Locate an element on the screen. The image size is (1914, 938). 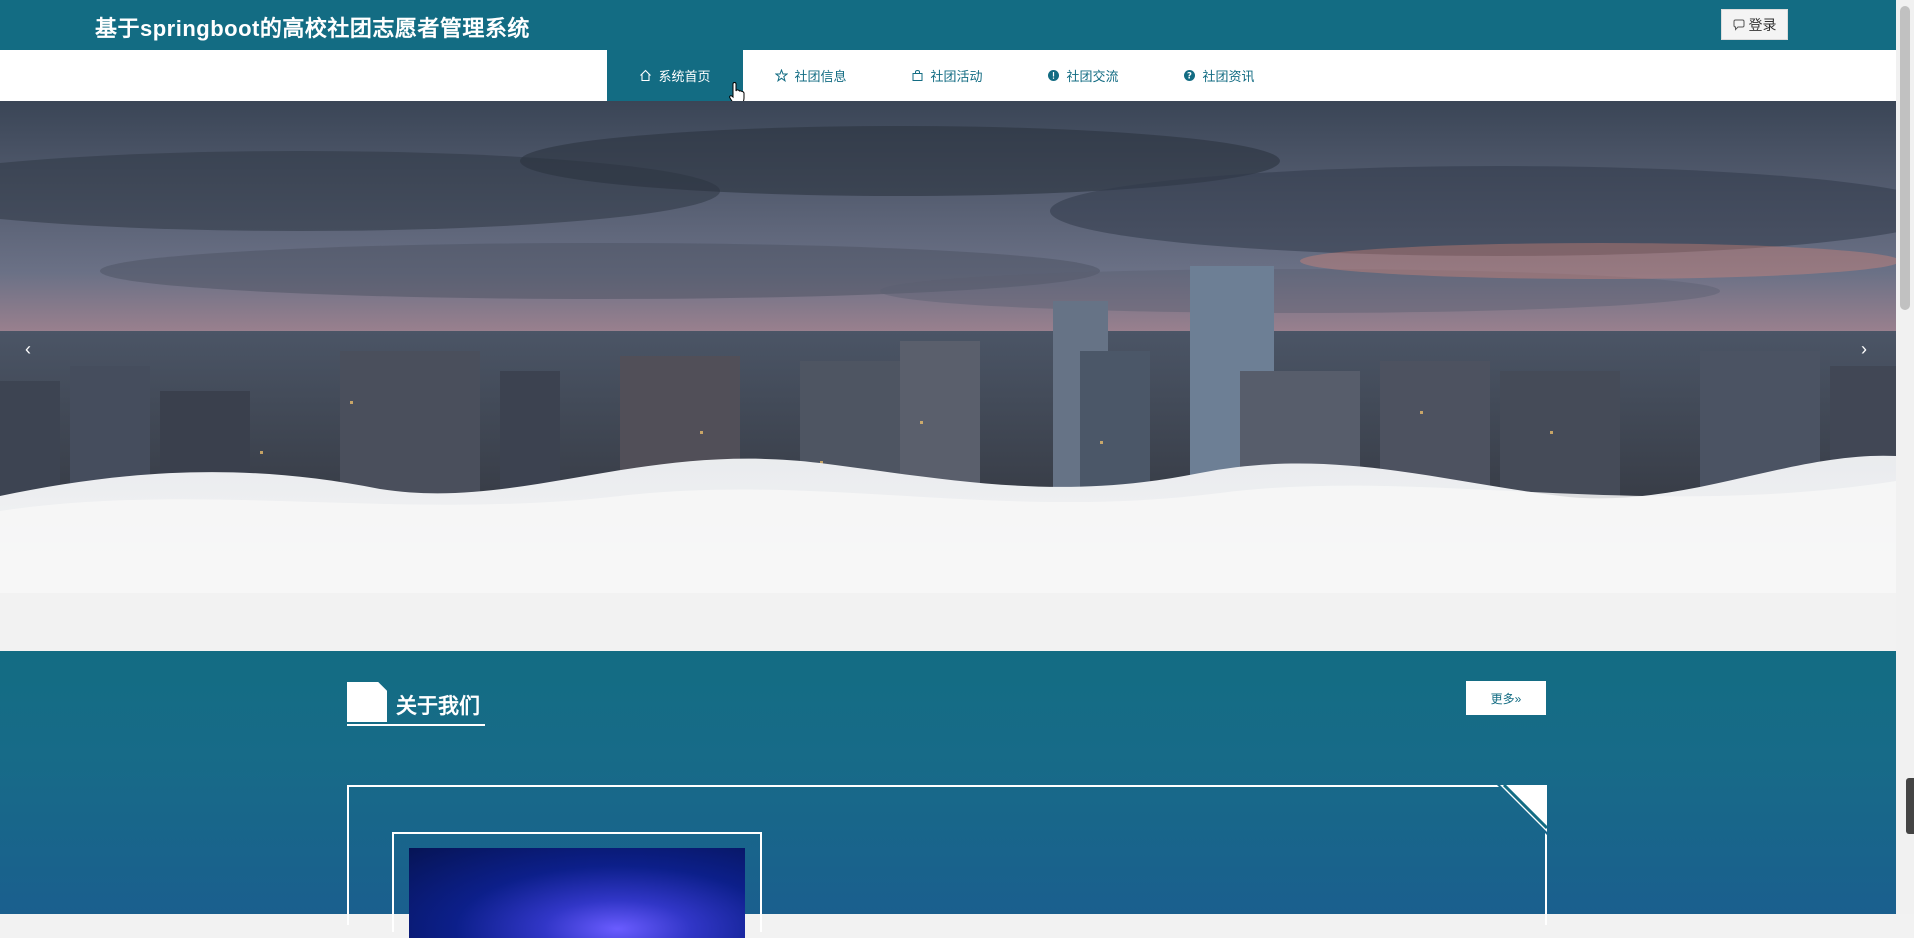
nav-item-club-forum: 社团交流 is located at coordinates (1083, 75).